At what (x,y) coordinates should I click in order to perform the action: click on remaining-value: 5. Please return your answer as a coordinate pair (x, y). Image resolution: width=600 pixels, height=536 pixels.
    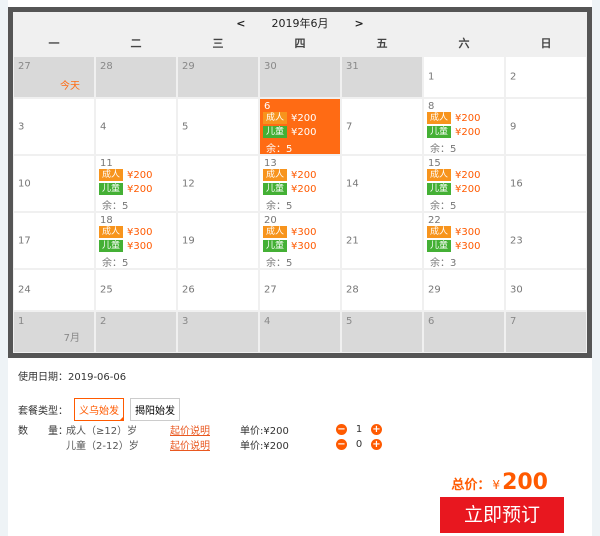
    Looking at the image, I should click on (453, 206).